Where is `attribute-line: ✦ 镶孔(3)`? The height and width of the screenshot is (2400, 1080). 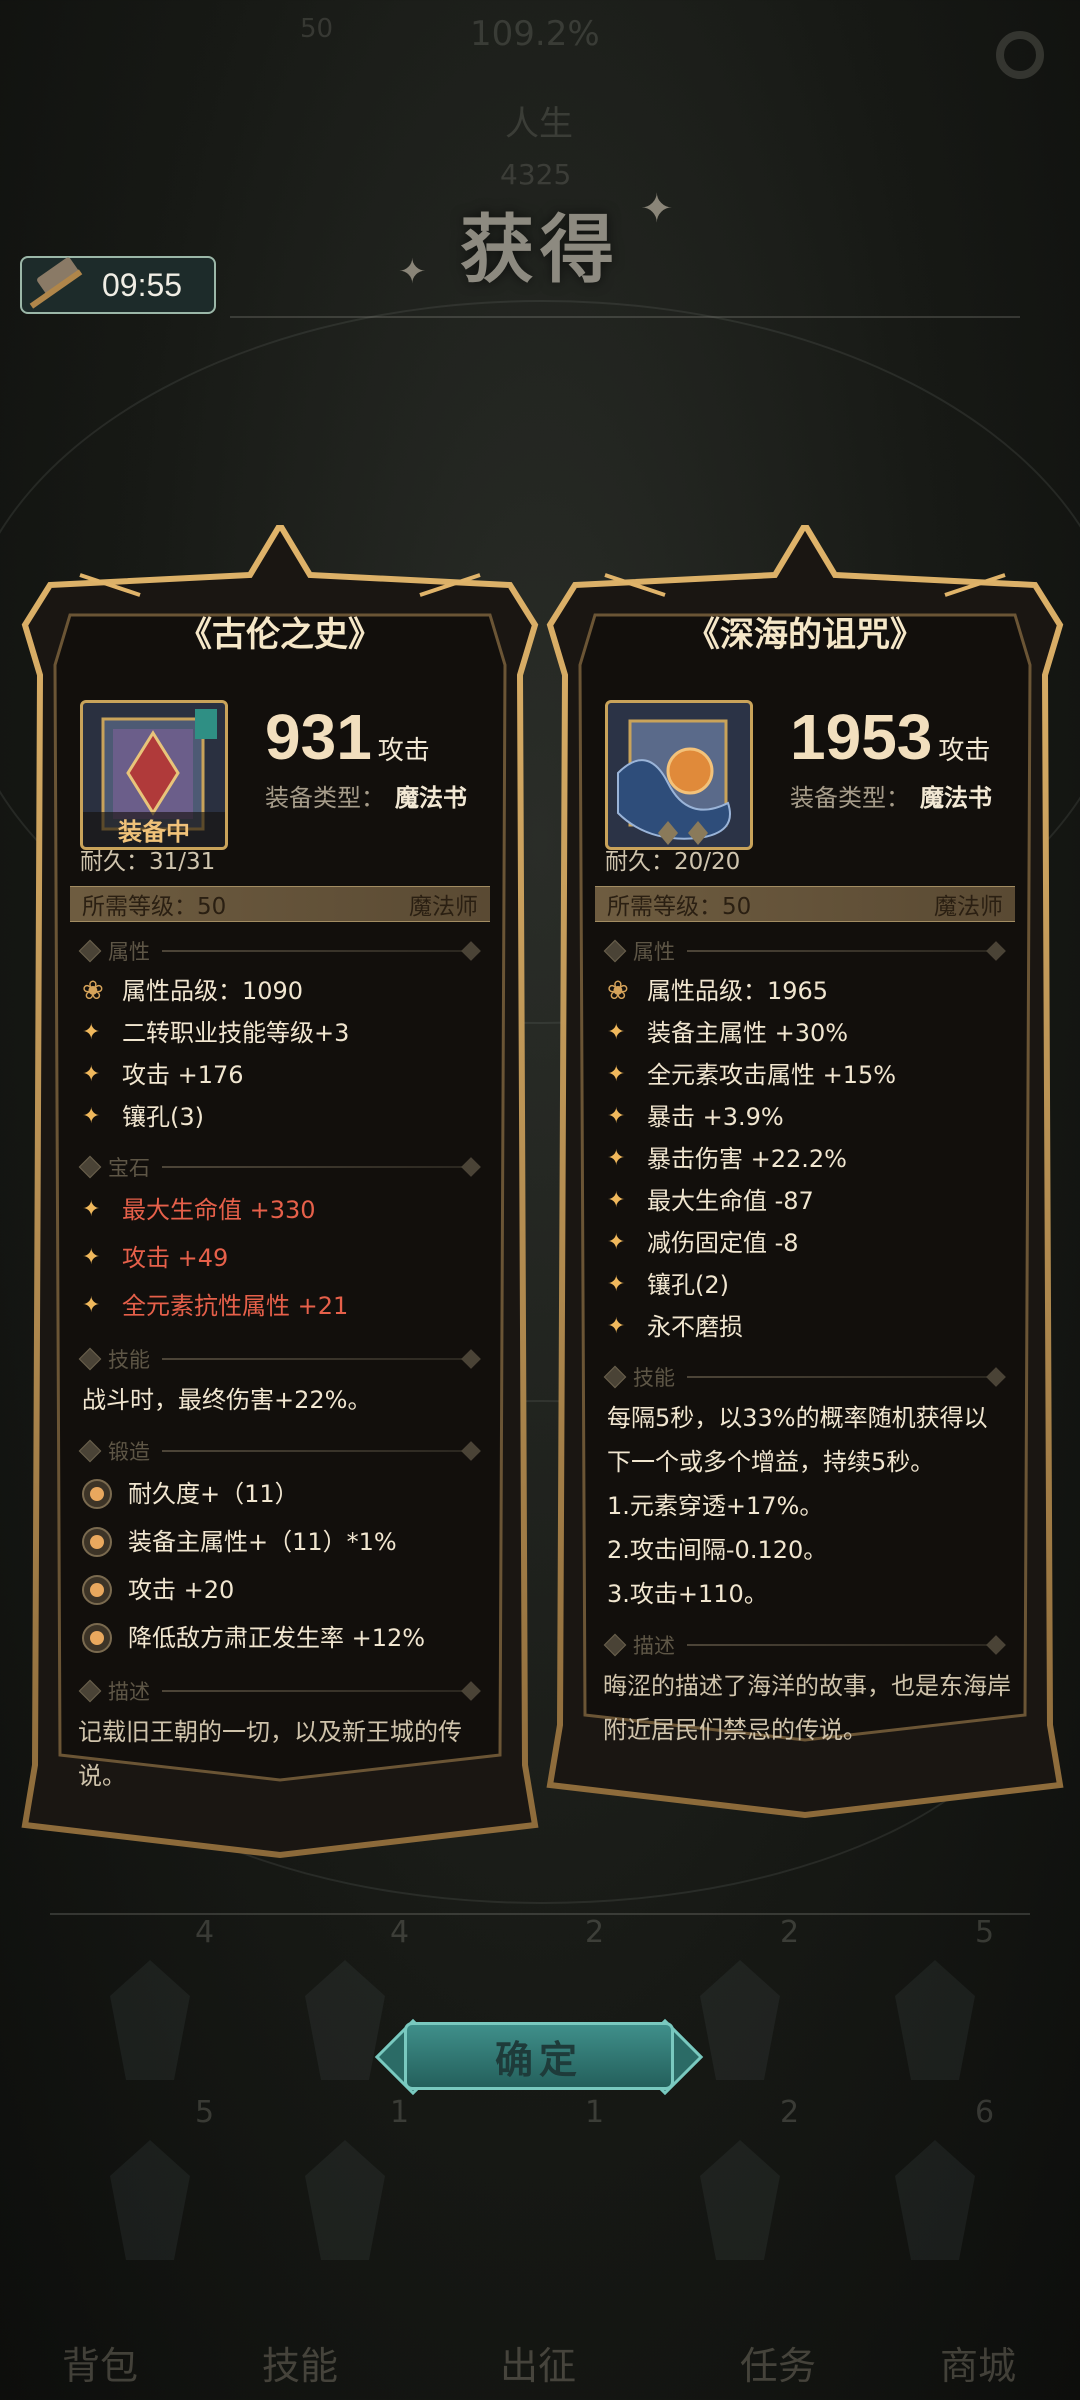
attribute-line: ✦ 镶孔(3) is located at coordinates (280, 1117).